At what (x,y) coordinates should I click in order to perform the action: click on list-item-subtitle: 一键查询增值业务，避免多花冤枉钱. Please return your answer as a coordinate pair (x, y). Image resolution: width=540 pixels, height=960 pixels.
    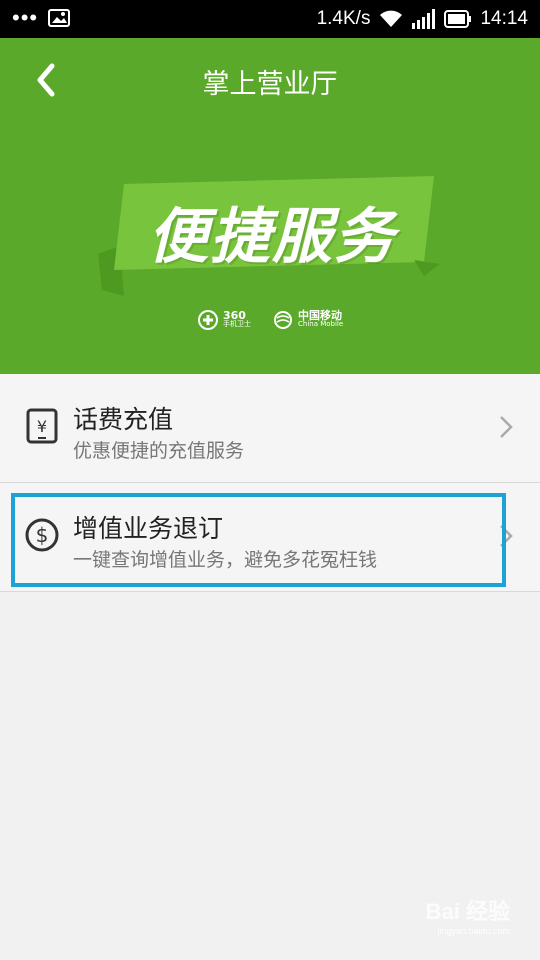
    Looking at the image, I should click on (225, 560).